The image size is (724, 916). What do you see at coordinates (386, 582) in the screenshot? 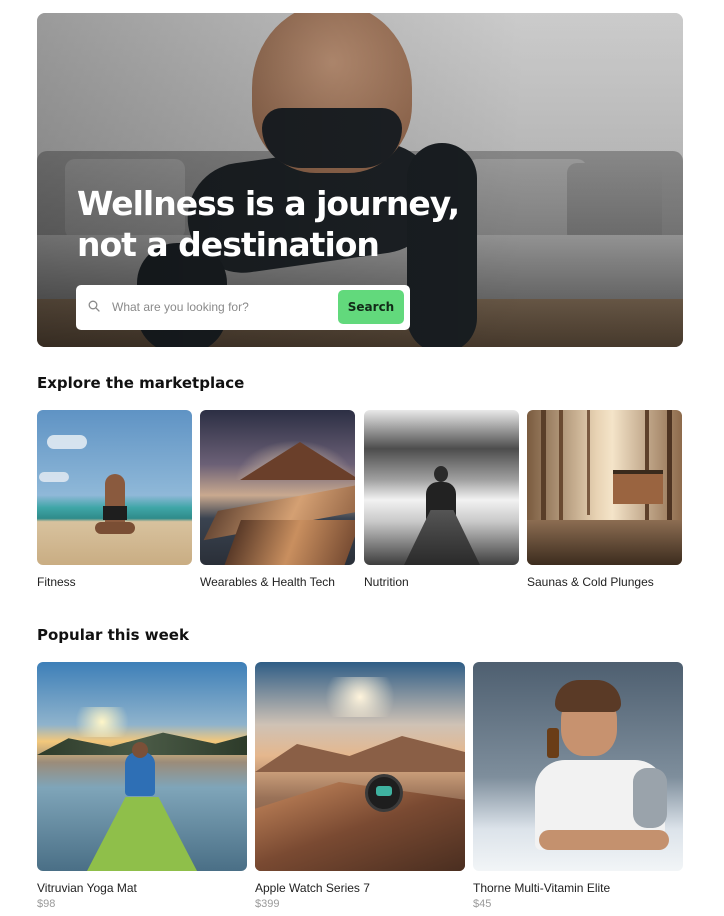
I see `category-label-nutrition: Nutrition` at bounding box center [386, 582].